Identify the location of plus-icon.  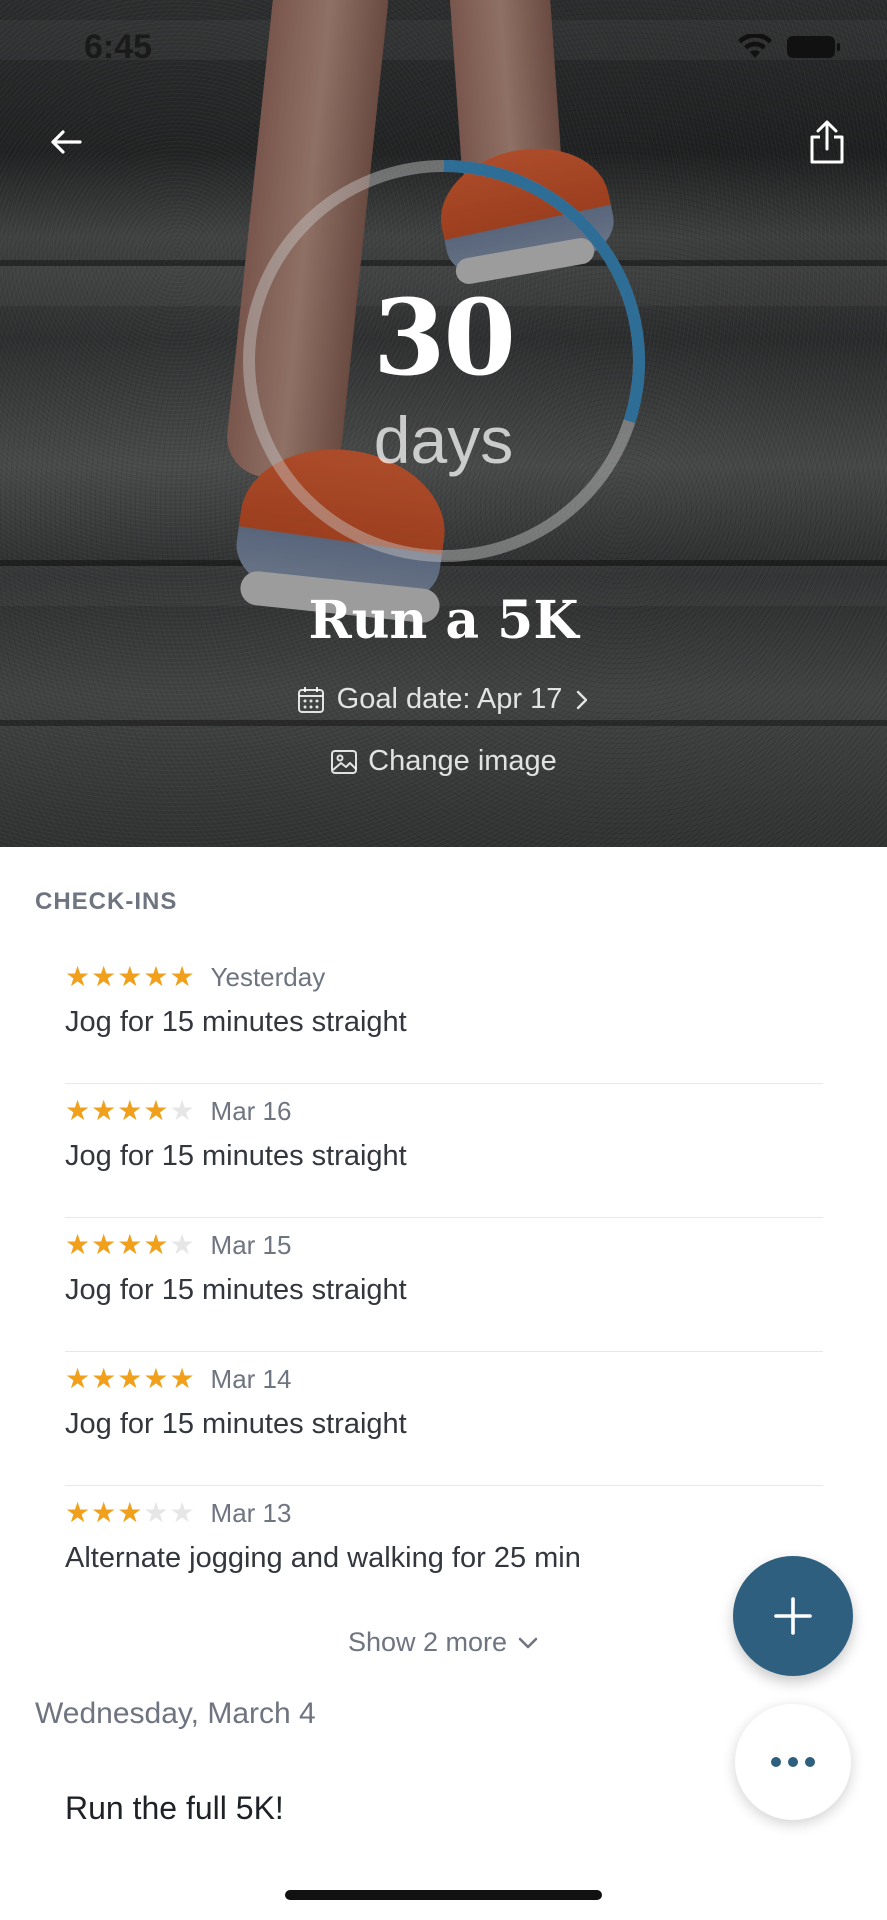
(793, 1616).